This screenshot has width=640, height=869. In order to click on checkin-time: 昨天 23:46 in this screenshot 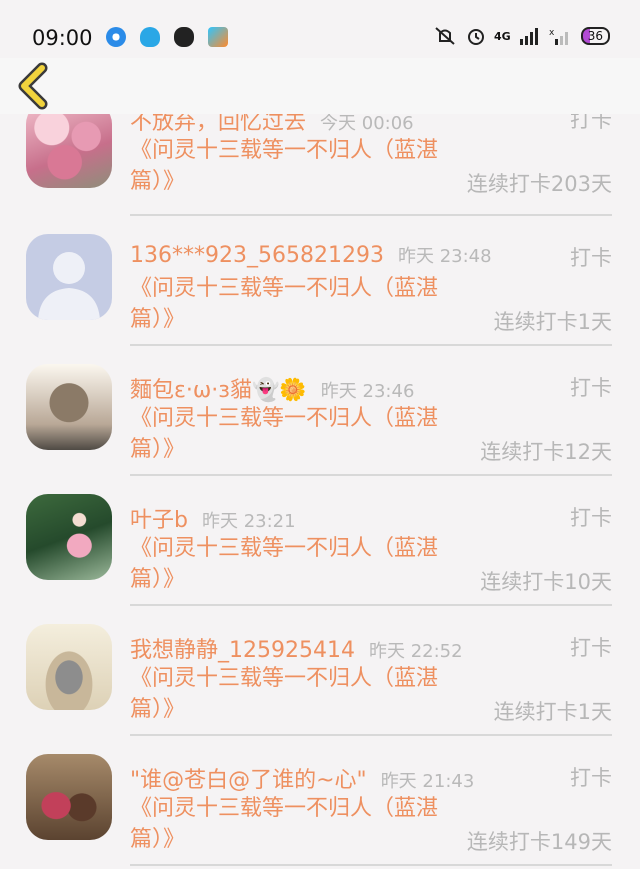, I will do `click(367, 391)`.